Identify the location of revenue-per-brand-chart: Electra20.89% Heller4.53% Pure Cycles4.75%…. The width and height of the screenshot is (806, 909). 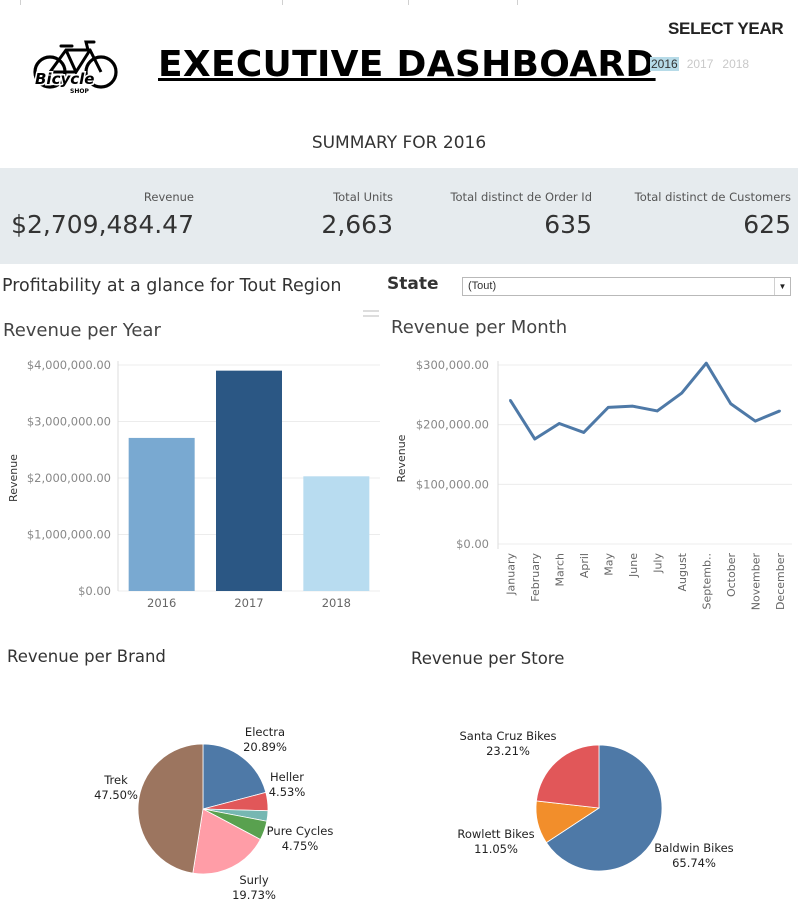
(214, 813).